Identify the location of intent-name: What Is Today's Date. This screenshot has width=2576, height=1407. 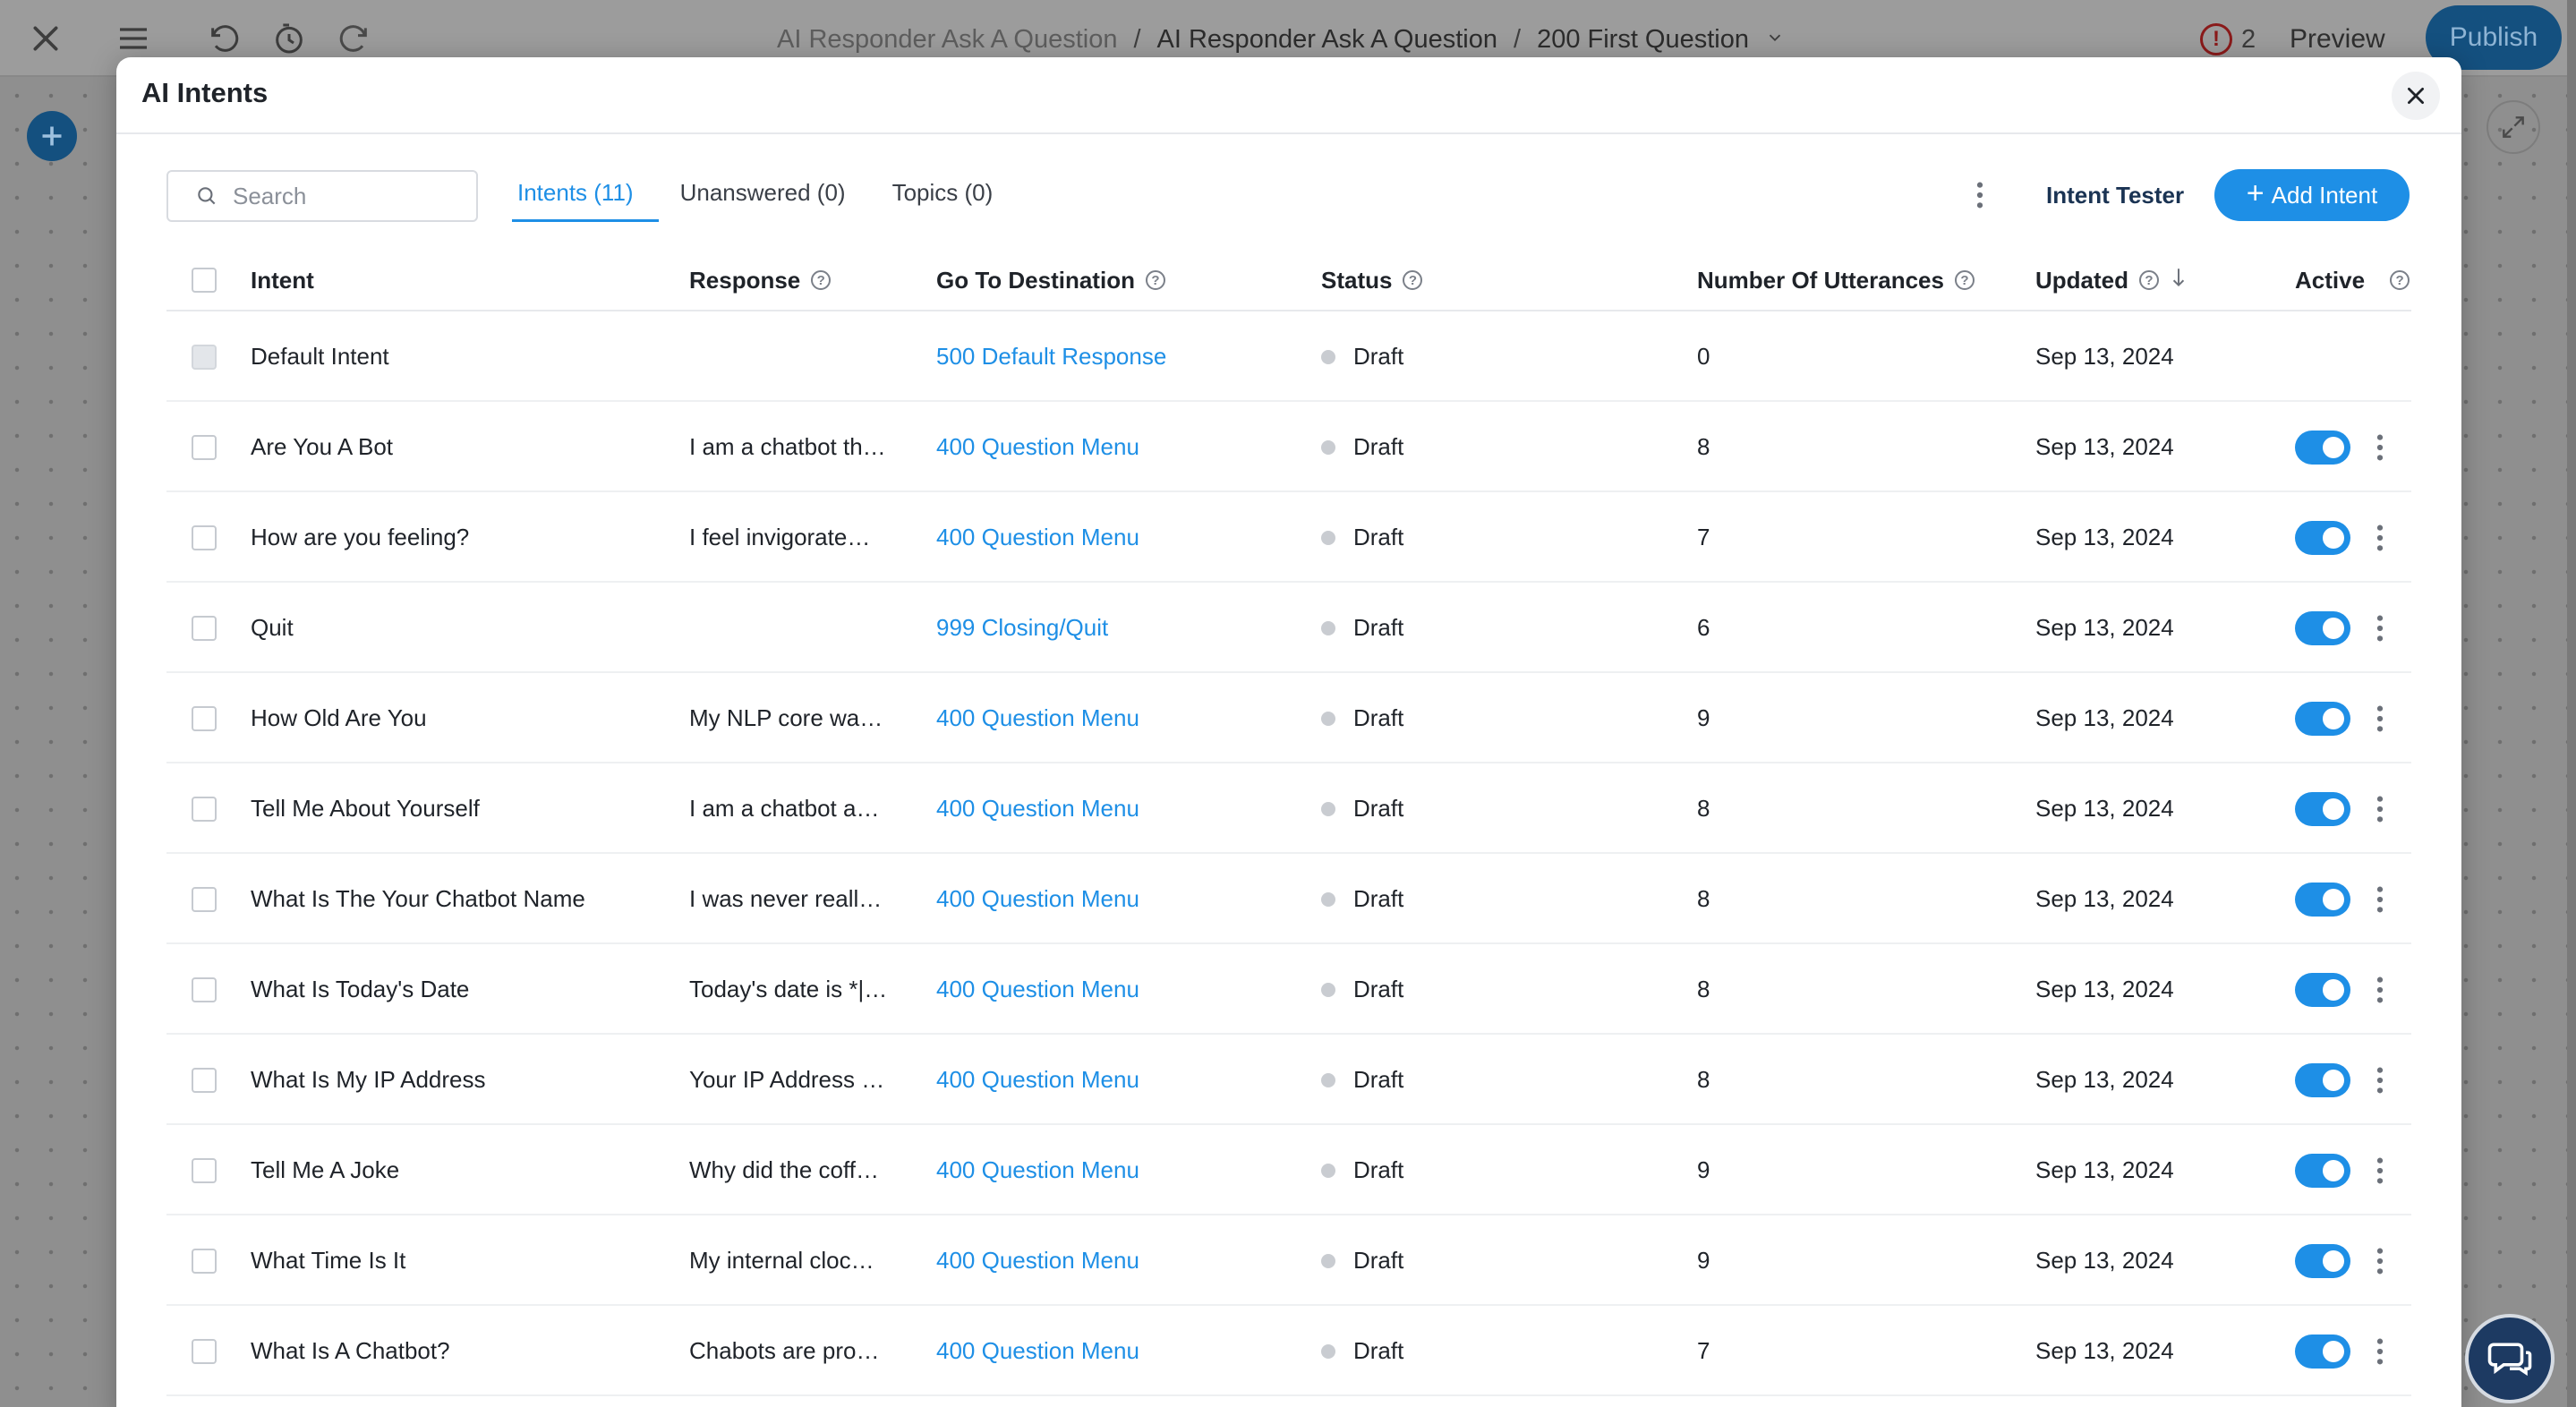
(360, 989).